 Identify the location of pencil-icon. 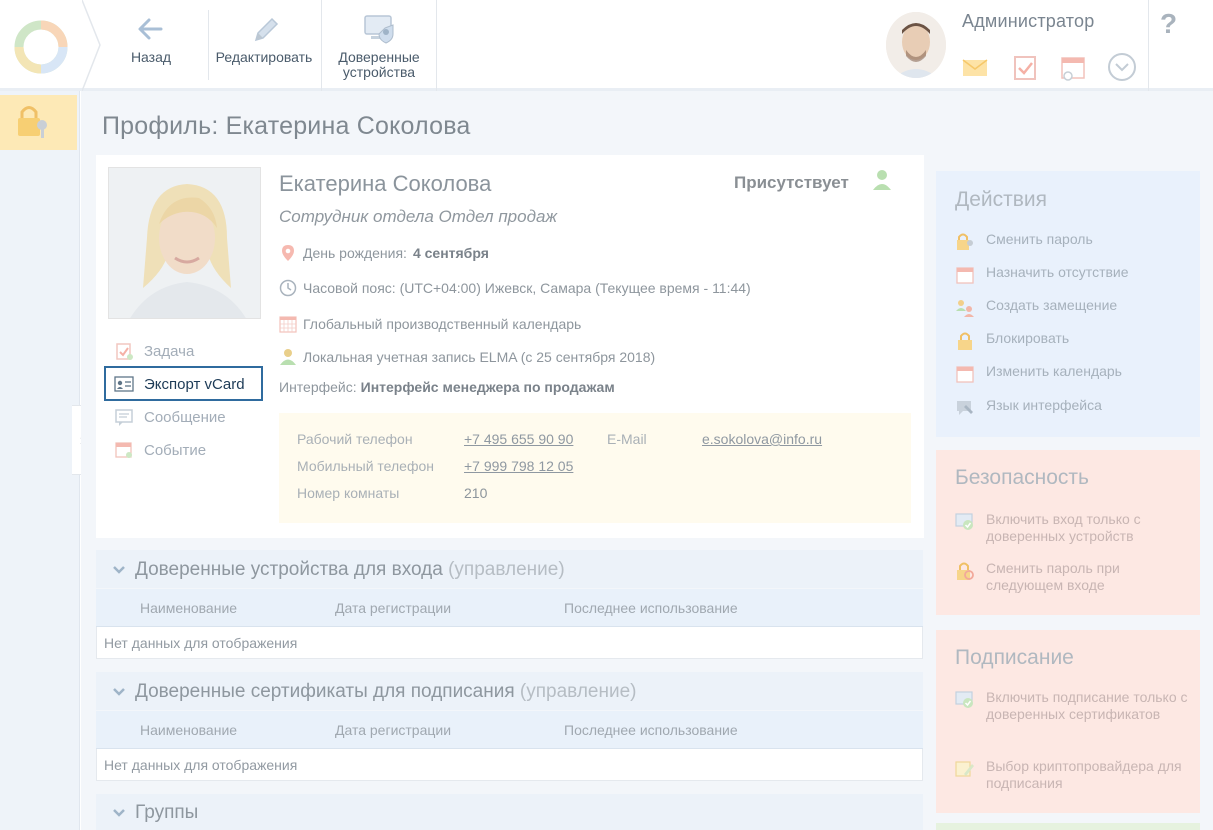
(266, 29).